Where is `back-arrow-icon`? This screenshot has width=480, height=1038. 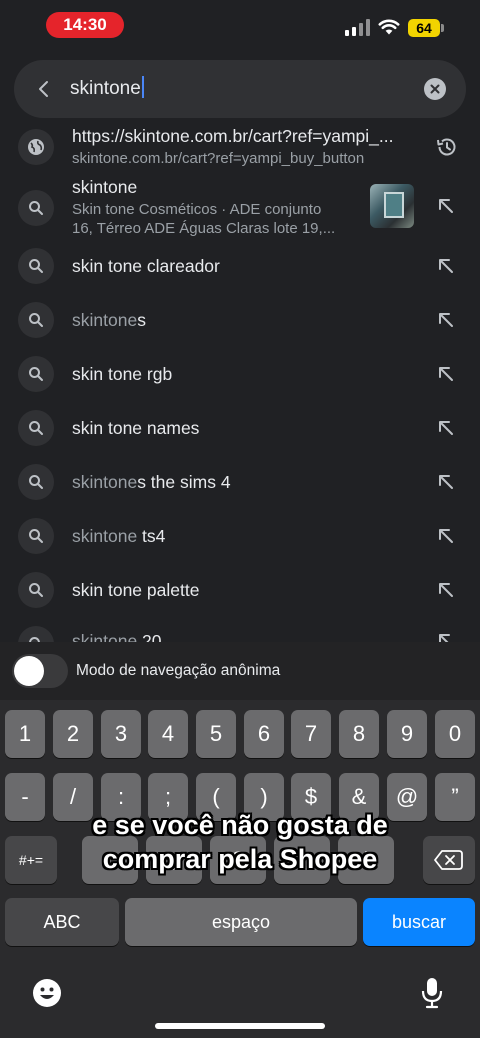
back-arrow-icon is located at coordinates (44, 89).